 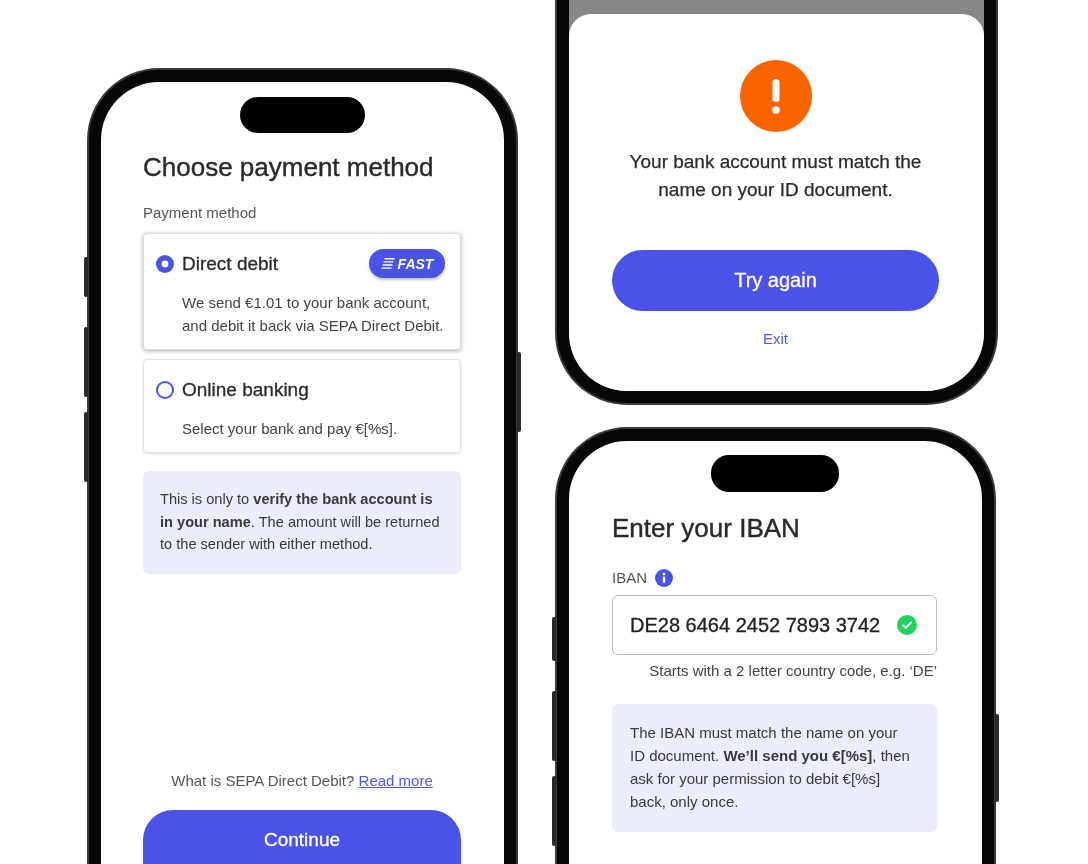 What do you see at coordinates (629, 578) in the screenshot?
I see `field-label: IBAN` at bounding box center [629, 578].